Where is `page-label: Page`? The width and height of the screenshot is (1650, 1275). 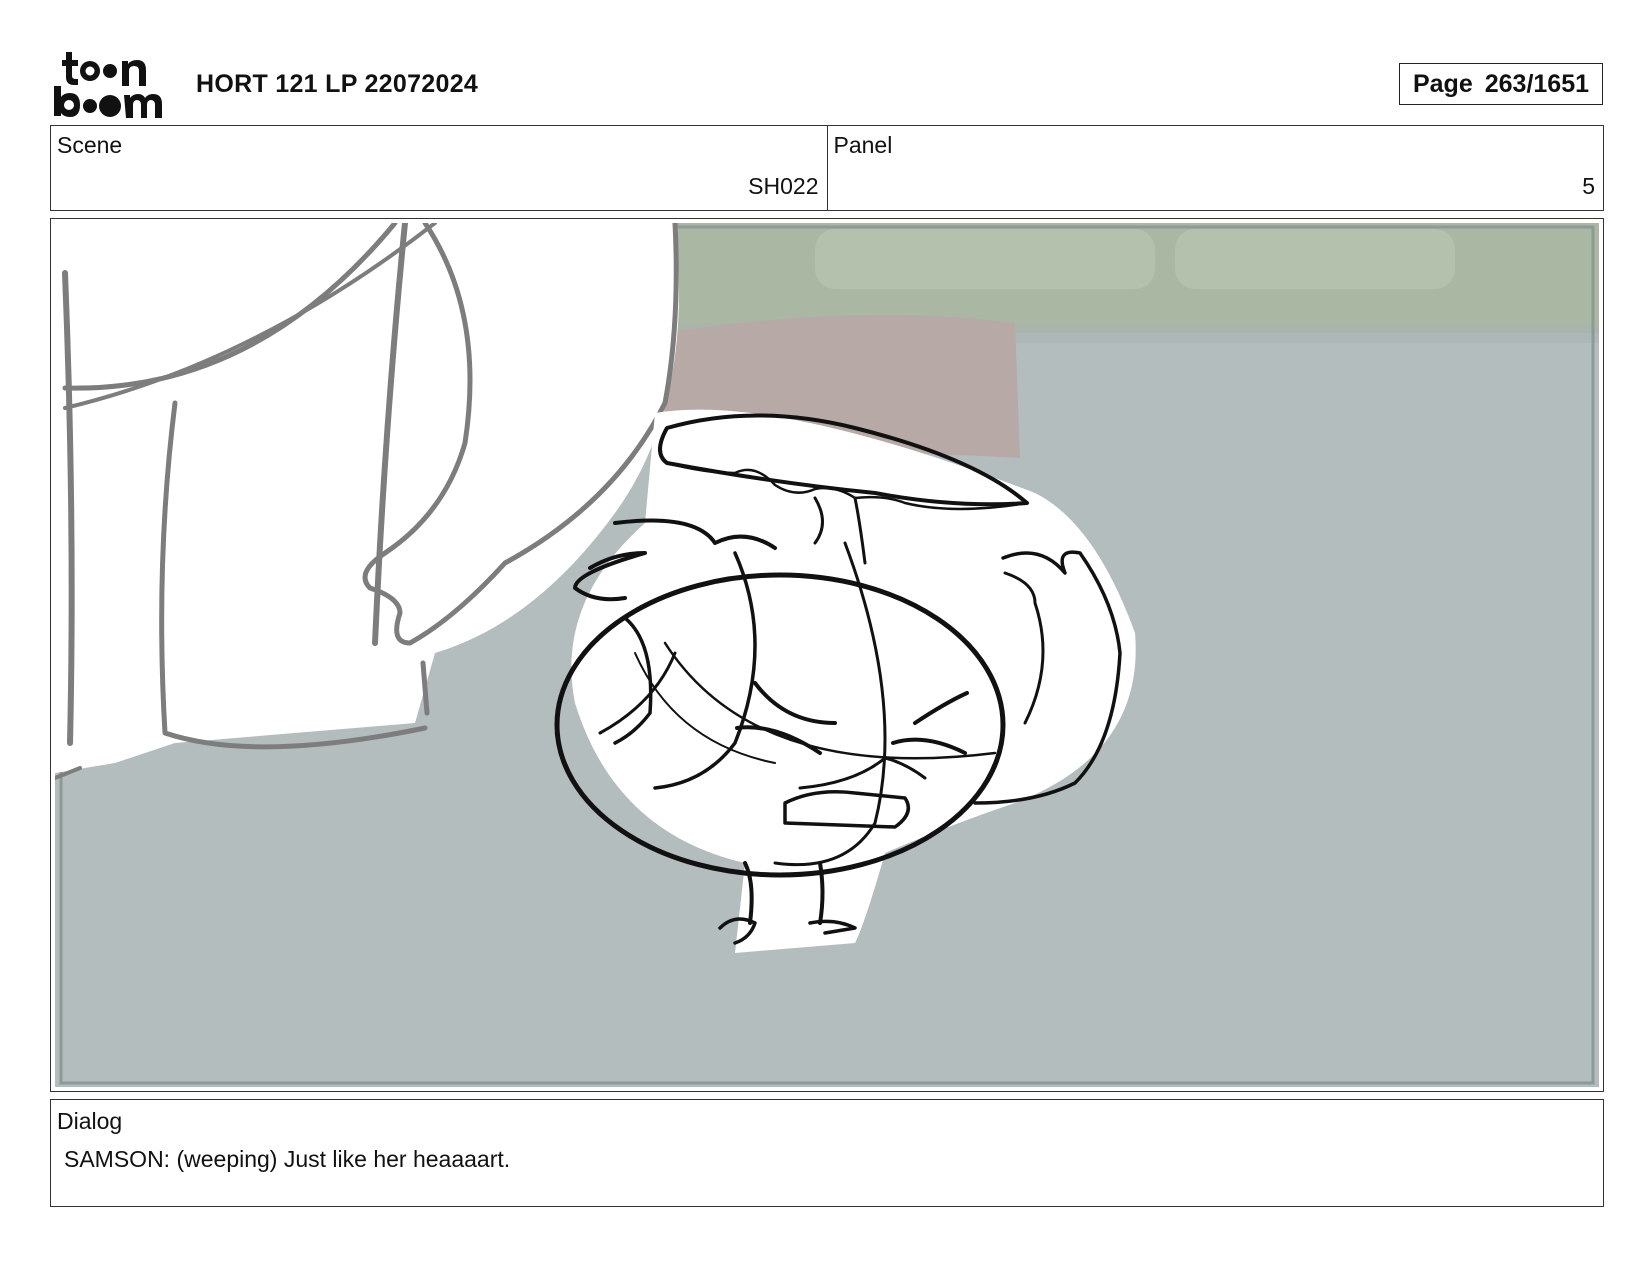
page-label: Page is located at coordinates (1442, 83).